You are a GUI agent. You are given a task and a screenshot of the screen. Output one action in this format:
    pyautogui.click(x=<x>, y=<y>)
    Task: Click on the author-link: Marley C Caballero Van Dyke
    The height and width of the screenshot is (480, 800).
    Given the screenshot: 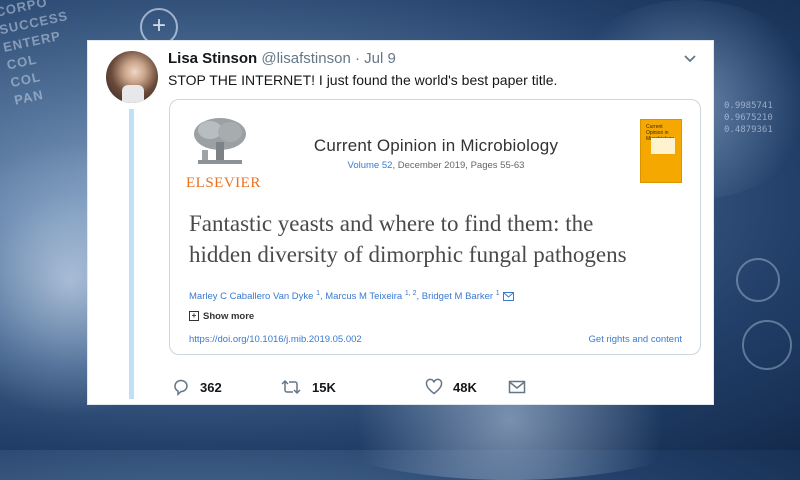 What is the action you would take?
    pyautogui.click(x=251, y=296)
    